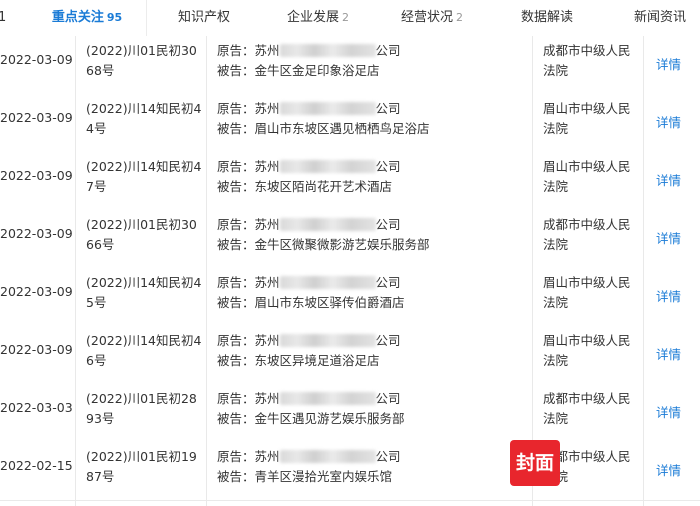  Describe the element at coordinates (323, 244) in the screenshot. I see `defendant-line: 被告：金牛区微聚微影游艺娱乐服务部` at that location.